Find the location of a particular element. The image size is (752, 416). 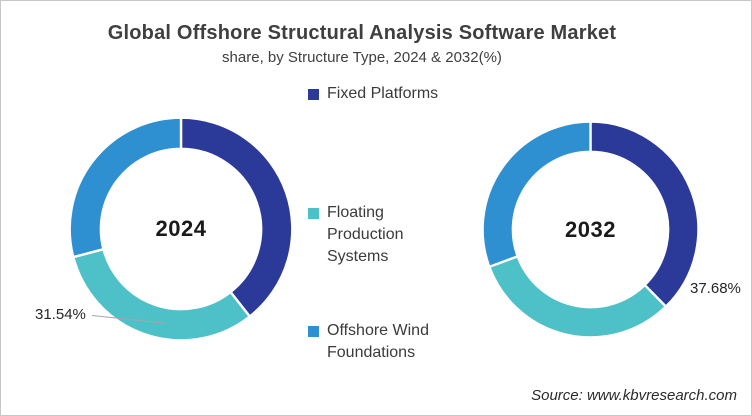

legend-item-offshore-wind-foundations: Offshore Wind Foundations is located at coordinates (378, 342).